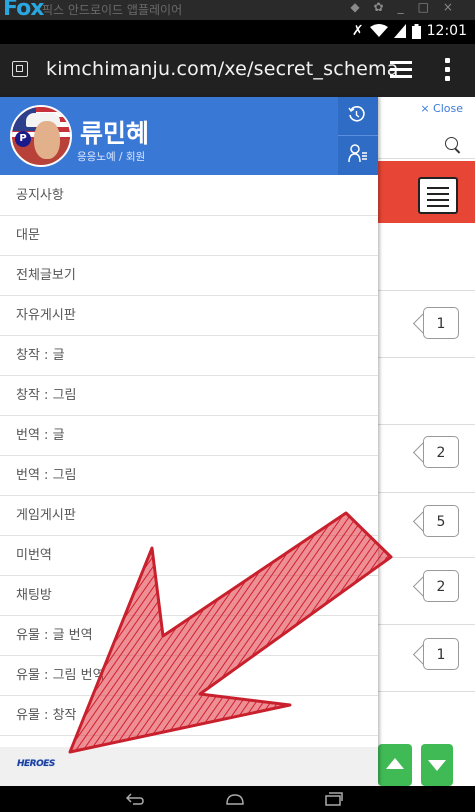 This screenshot has height=812, width=475. Describe the element at coordinates (334, 799) in the screenshot. I see `recent-apps-icon` at that location.